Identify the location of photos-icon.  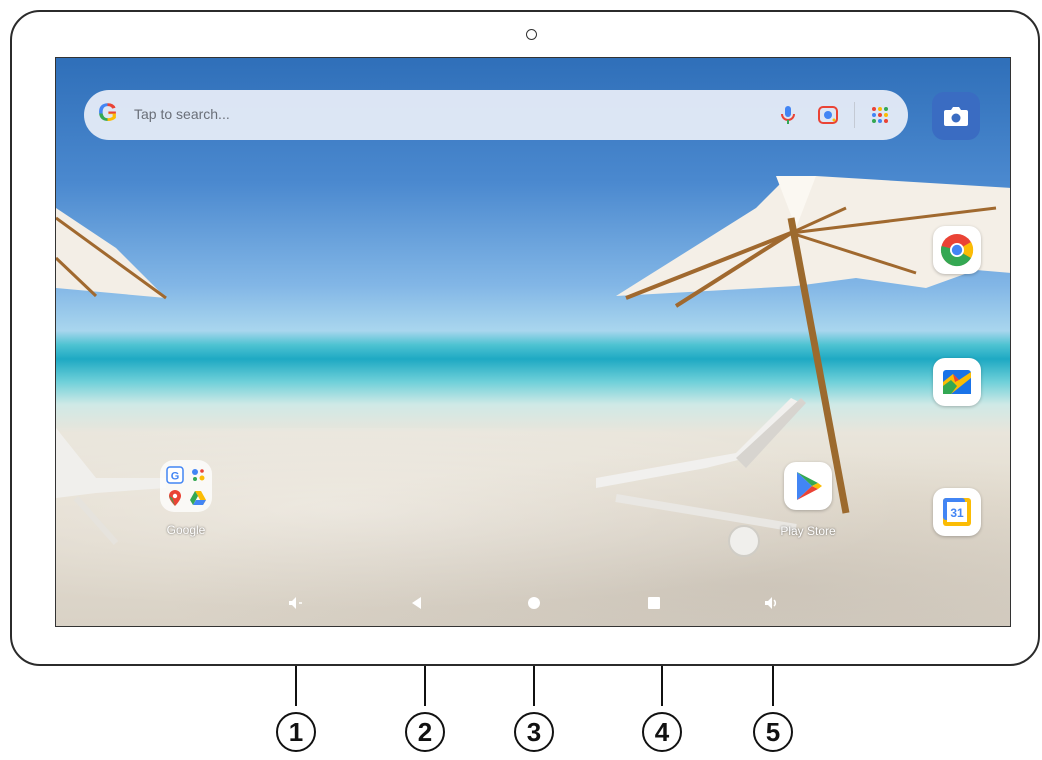
(957, 382).